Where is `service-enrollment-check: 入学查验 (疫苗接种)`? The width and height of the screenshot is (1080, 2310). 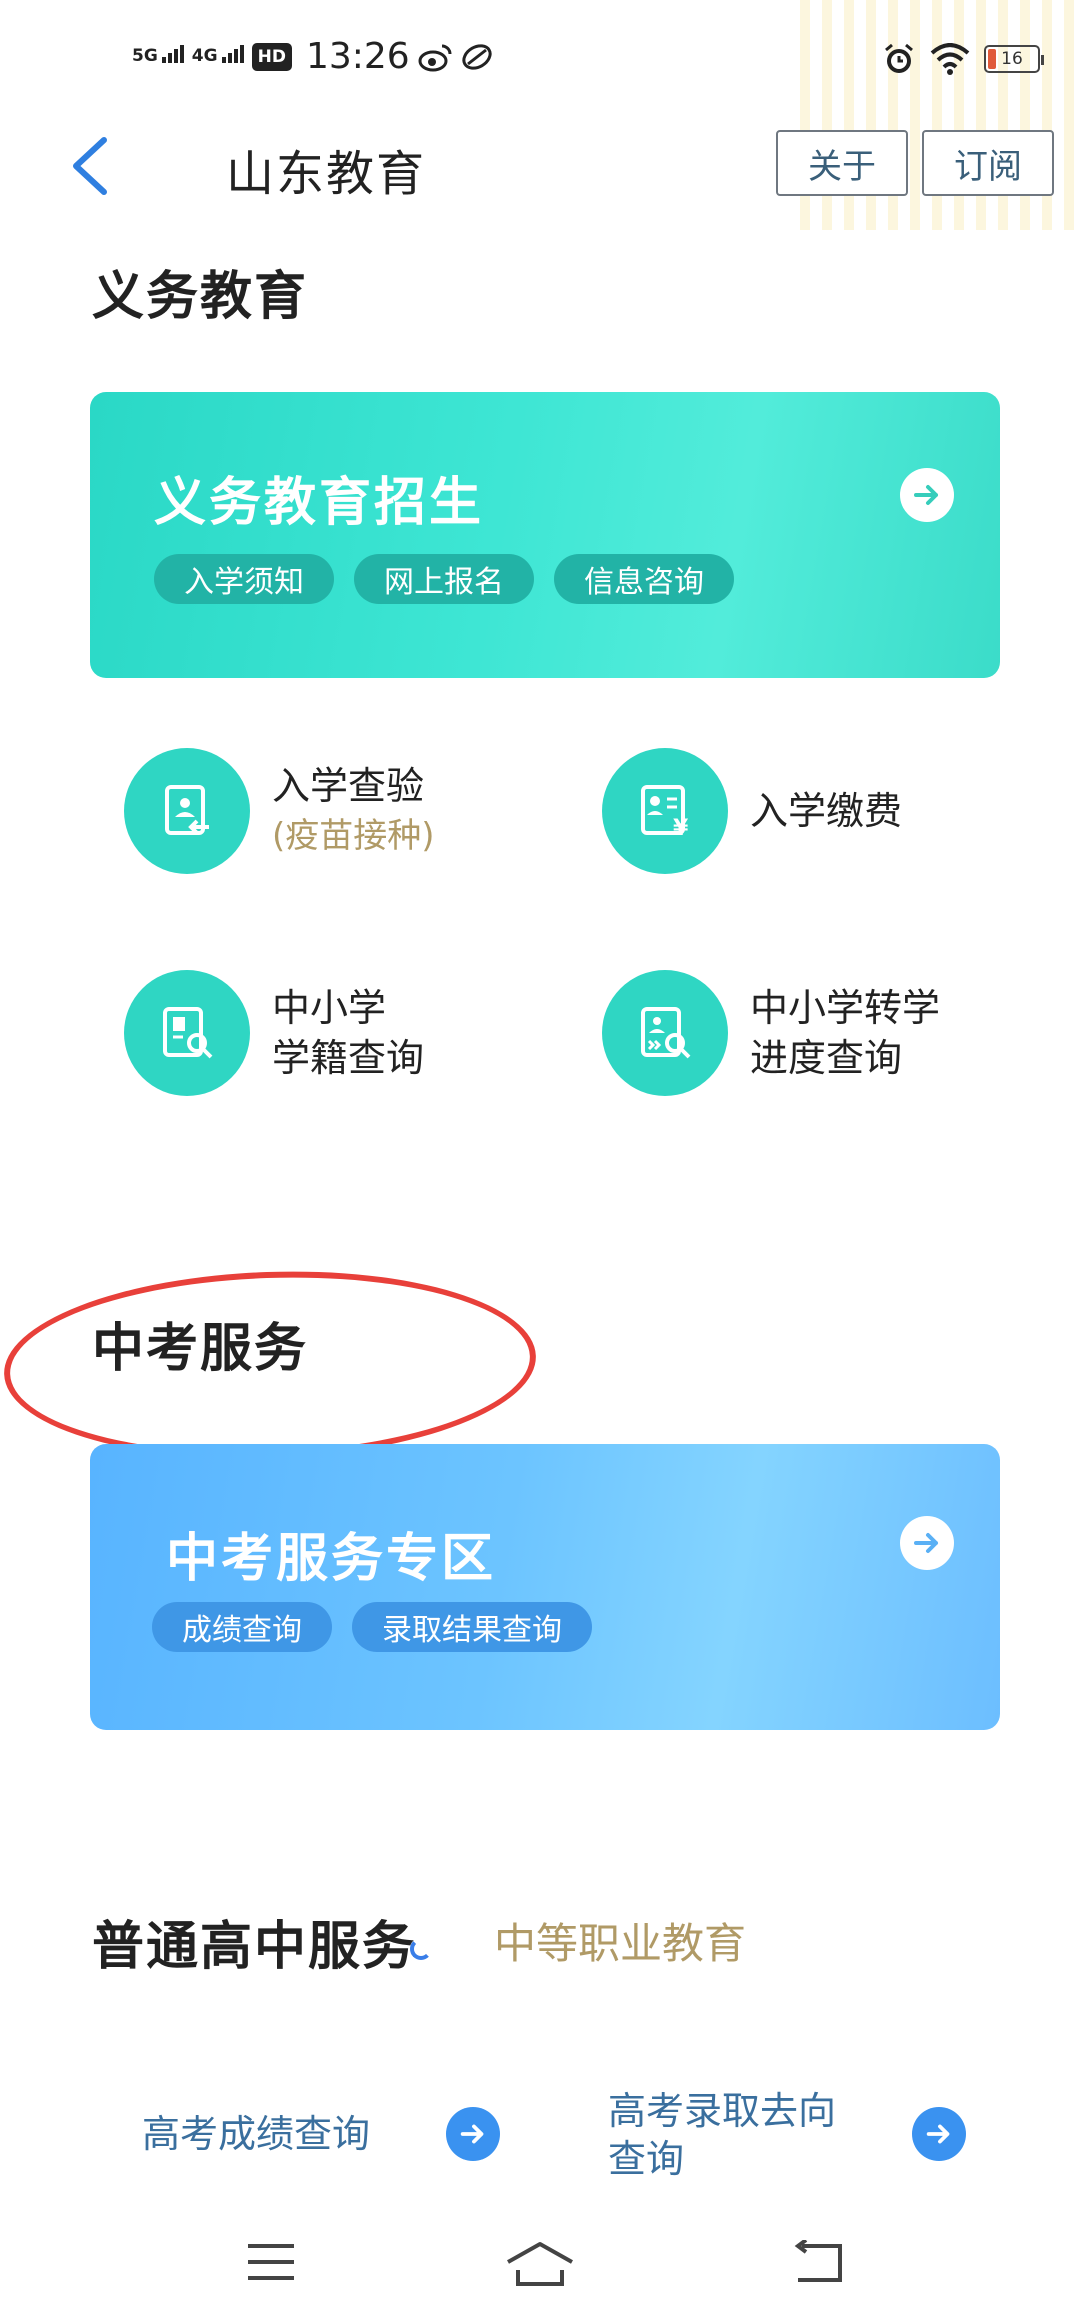
service-enrollment-check: 入学查验 (疫苗接种) is located at coordinates (279, 811).